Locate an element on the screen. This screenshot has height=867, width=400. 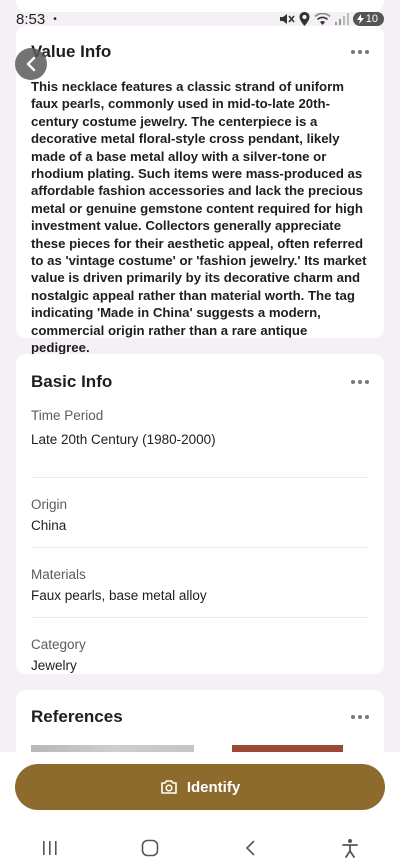
battery-indicator: 10 is located at coordinates (368, 19).